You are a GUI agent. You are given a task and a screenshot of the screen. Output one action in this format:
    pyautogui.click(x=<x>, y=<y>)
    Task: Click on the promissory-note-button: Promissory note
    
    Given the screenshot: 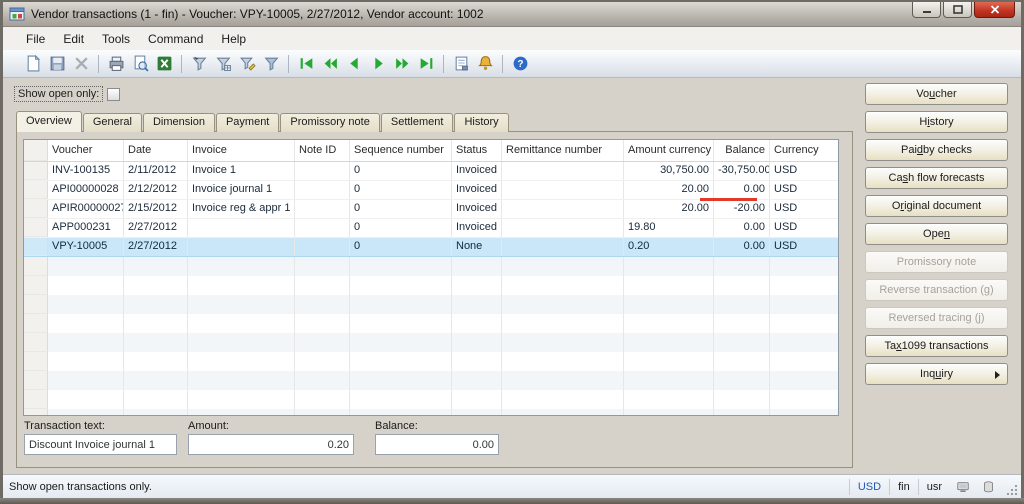 What is the action you would take?
    pyautogui.click(x=936, y=262)
    